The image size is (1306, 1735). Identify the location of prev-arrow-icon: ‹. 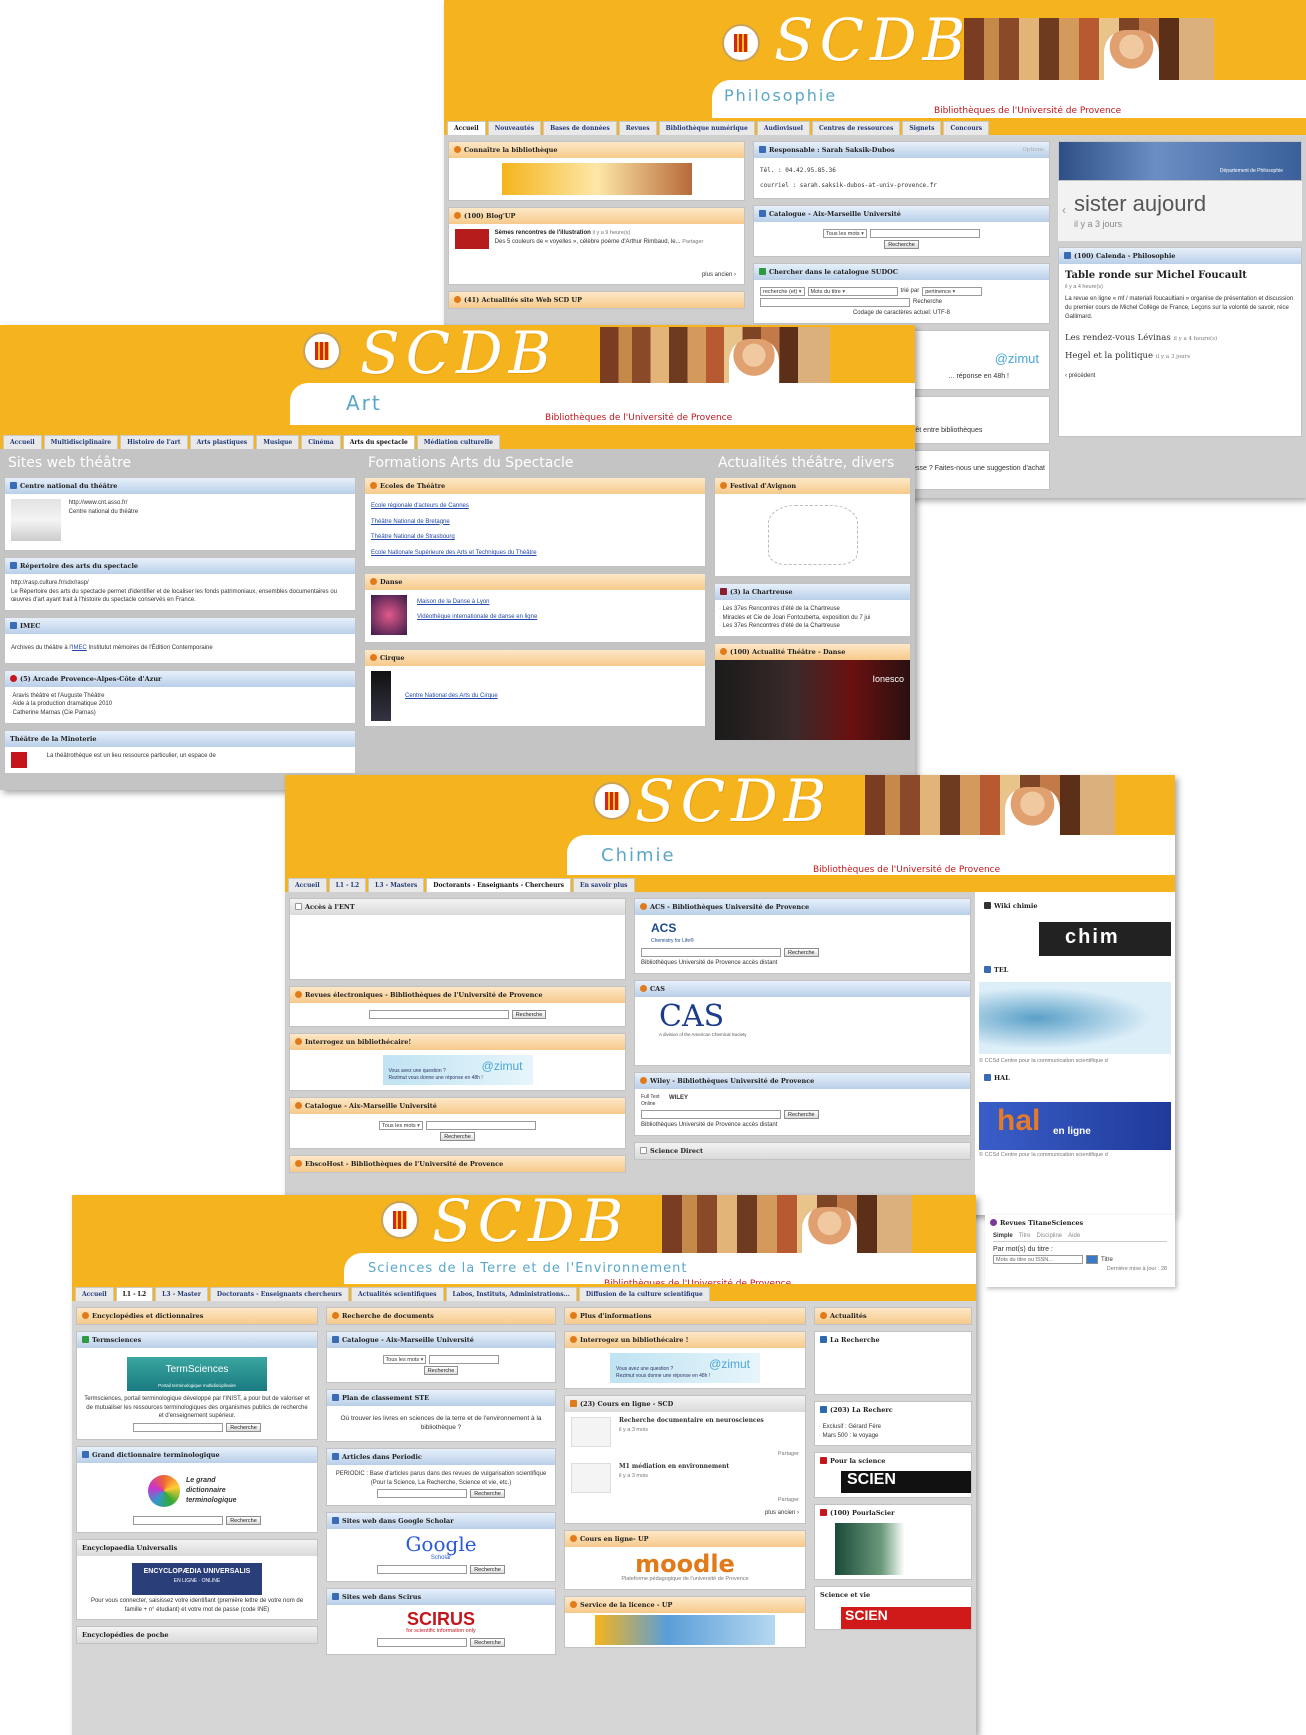
(1064, 210).